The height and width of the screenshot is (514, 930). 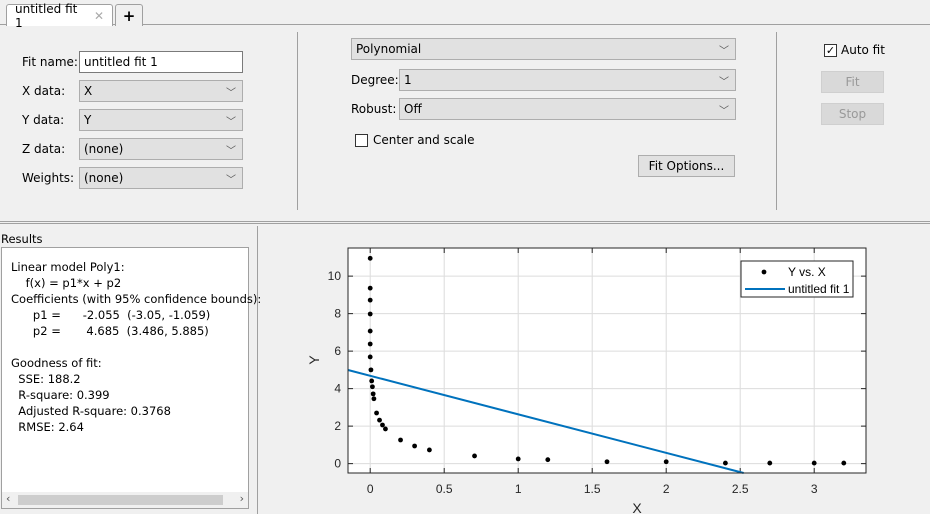 I want to click on legend: Y vs. X untitled fit 1, so click(x=797, y=279).